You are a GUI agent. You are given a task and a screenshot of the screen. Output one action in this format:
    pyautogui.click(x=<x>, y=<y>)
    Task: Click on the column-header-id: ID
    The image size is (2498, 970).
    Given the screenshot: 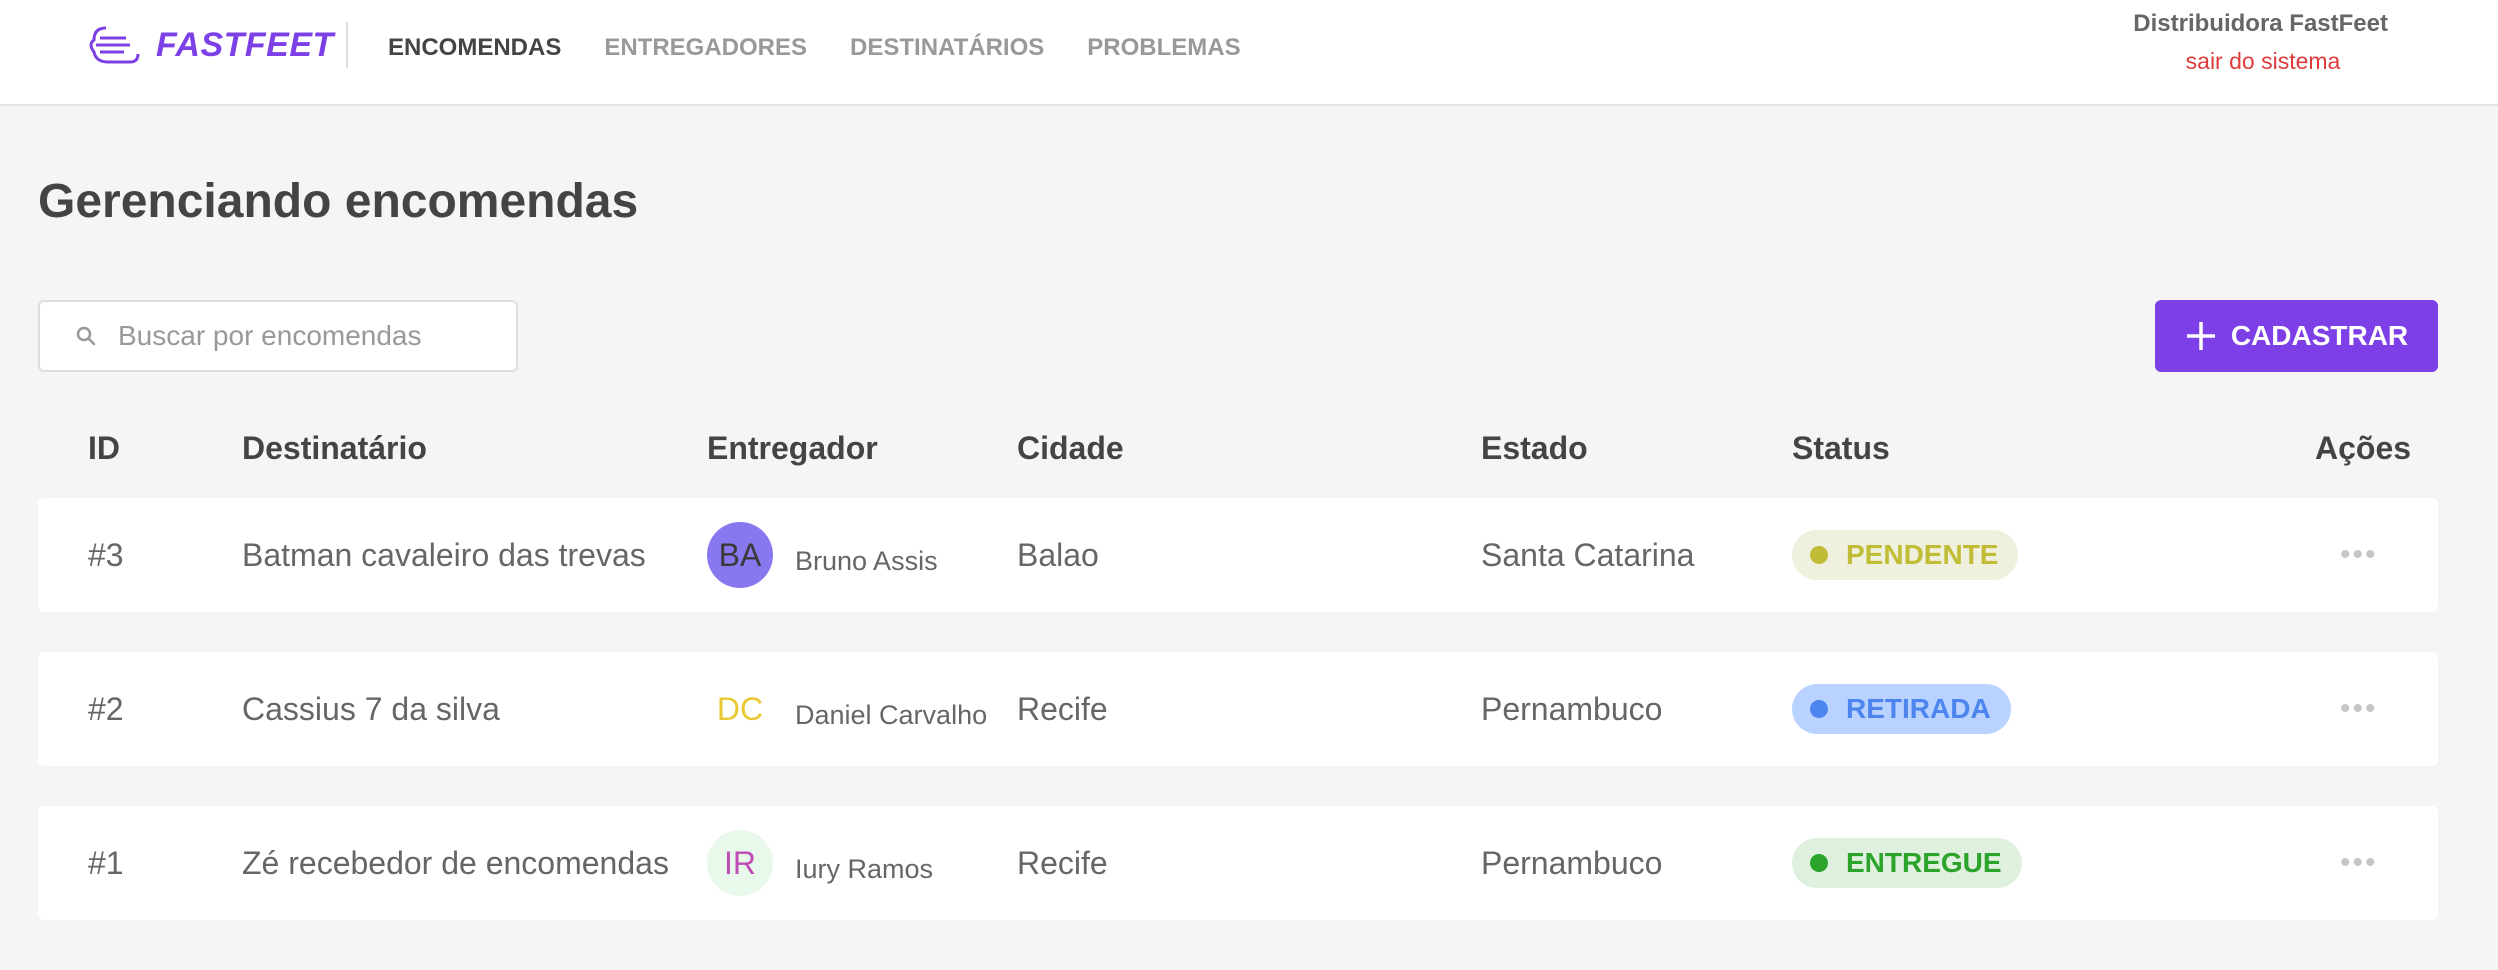 What is the action you would take?
    pyautogui.click(x=104, y=448)
    